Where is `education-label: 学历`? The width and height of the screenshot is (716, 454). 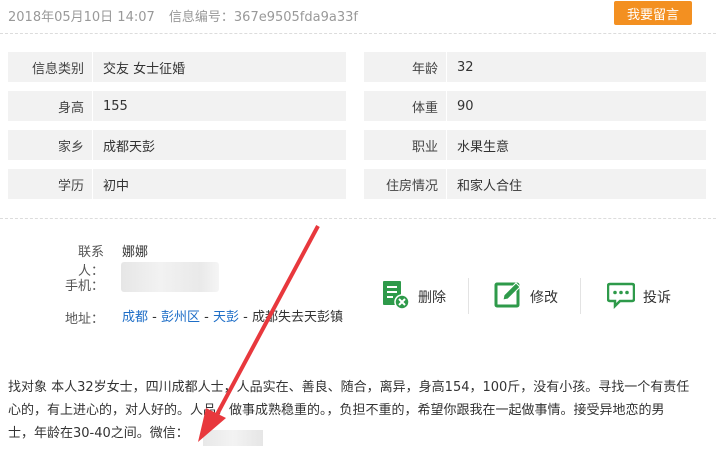
education-label: 学历 is located at coordinates (70, 186).